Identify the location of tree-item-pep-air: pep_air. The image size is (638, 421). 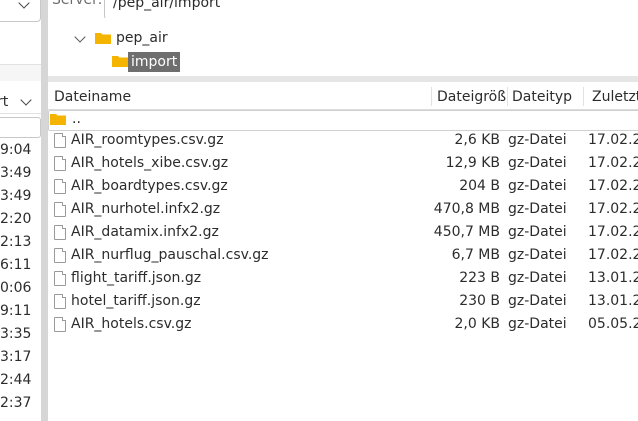
(142, 38).